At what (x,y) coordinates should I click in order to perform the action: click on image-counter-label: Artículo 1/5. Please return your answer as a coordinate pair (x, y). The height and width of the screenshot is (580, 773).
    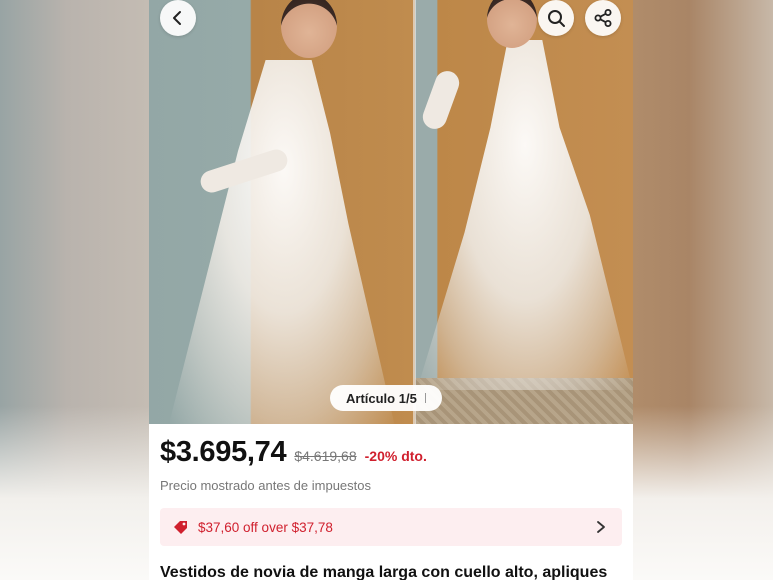
    Looking at the image, I should click on (381, 398).